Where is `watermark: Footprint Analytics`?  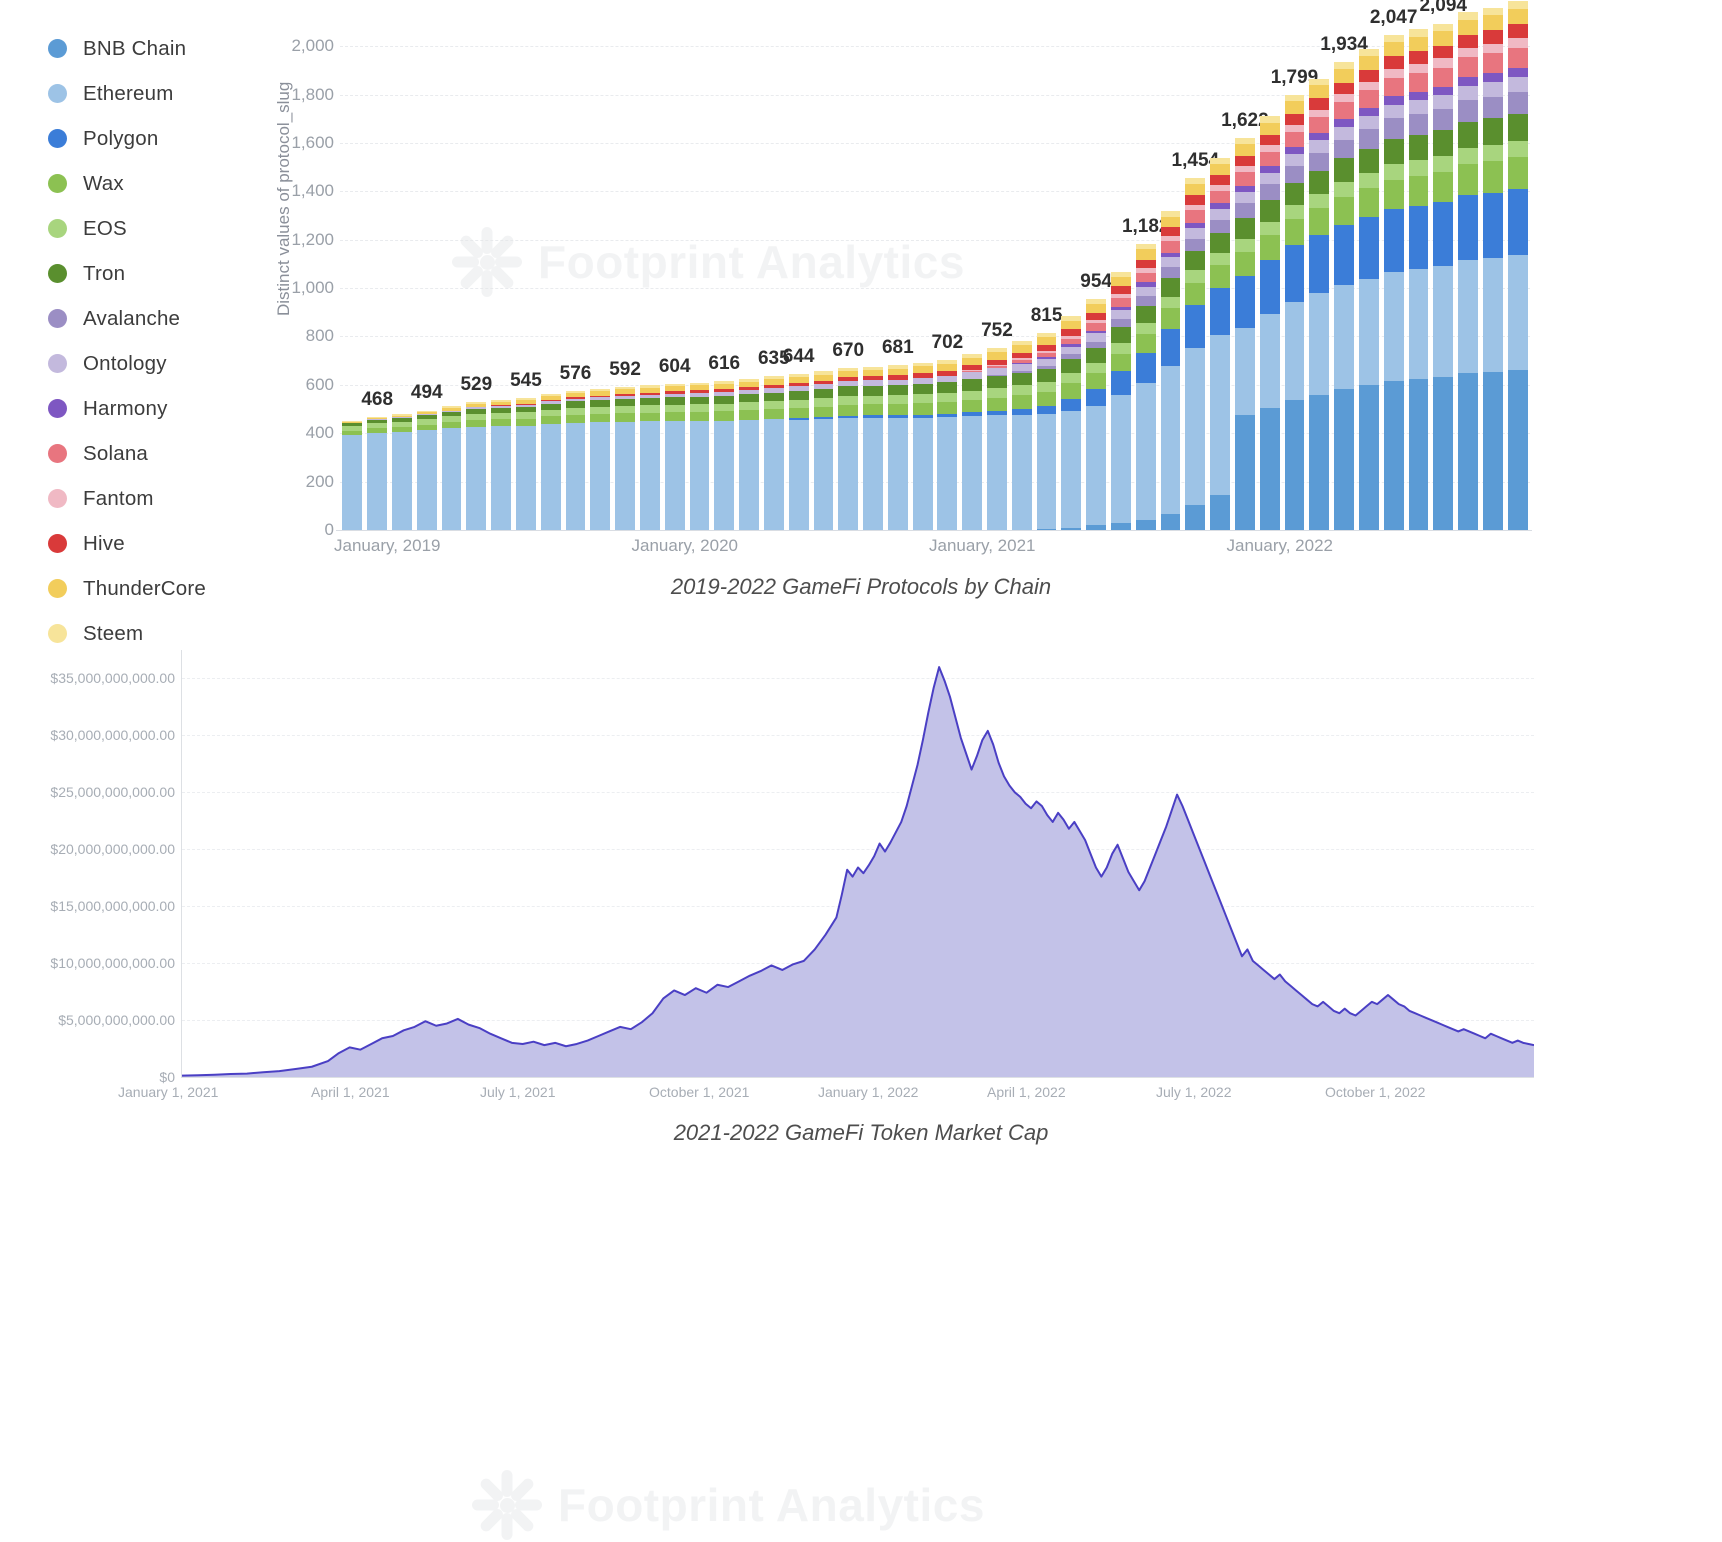
watermark: Footprint Analytics is located at coordinates (727, 1505).